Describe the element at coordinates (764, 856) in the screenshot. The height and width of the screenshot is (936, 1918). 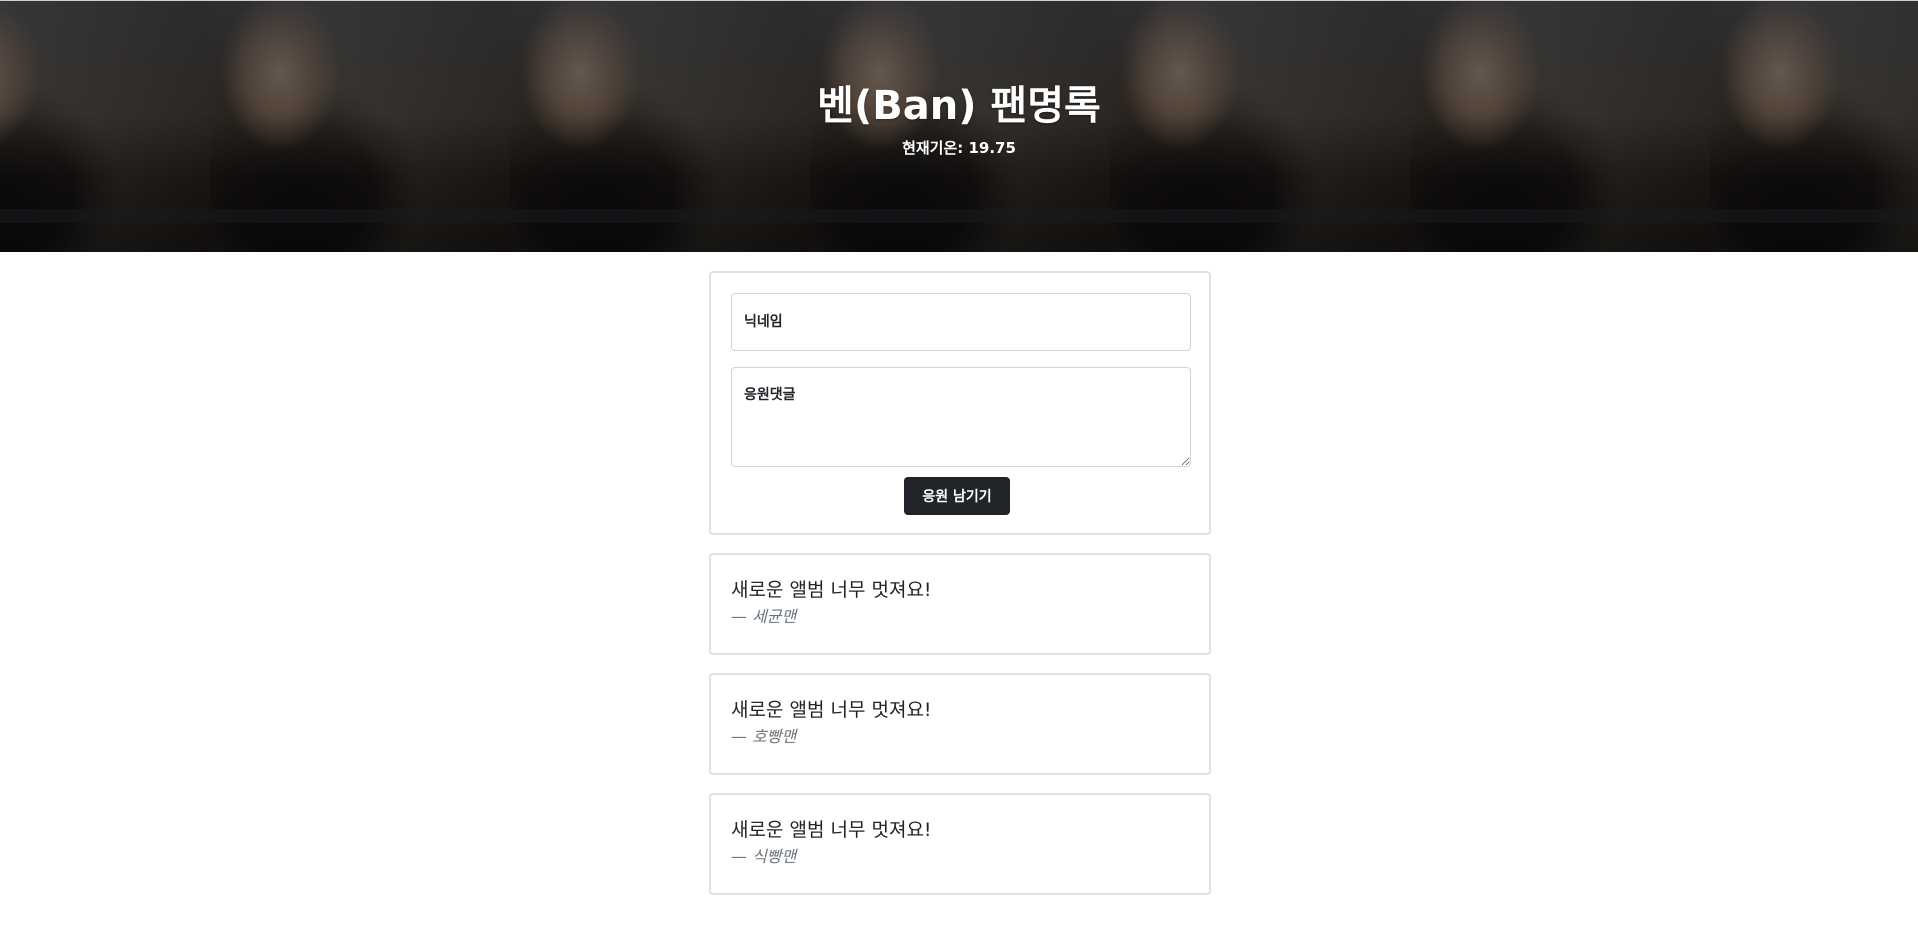
I see `comment-author: — 식빵맨` at that location.